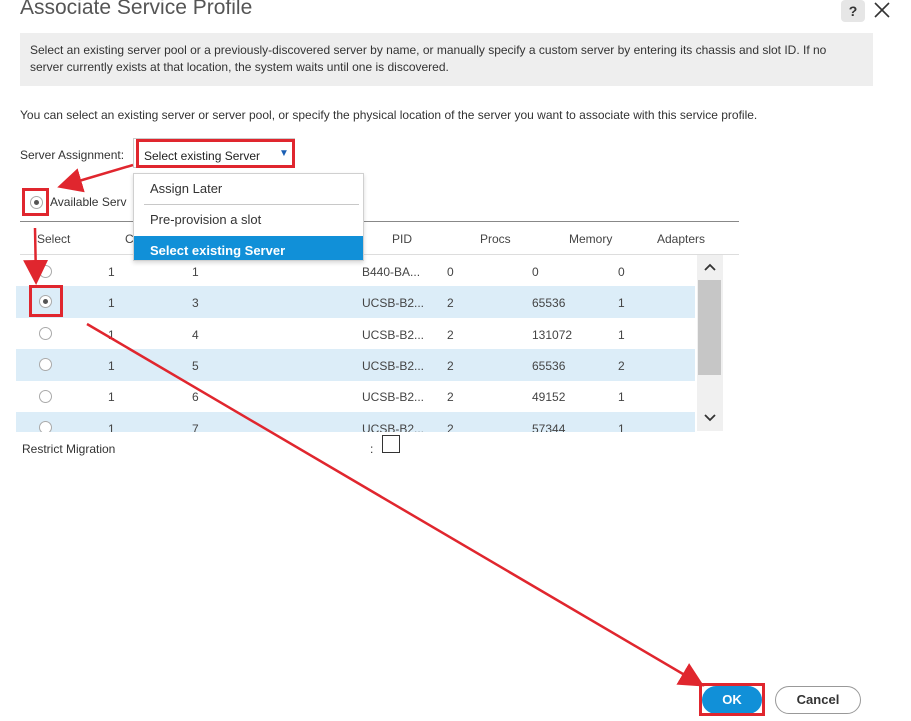 The image size is (911, 721). Describe the element at coordinates (355, 396) in the screenshot. I see `table-row: 1 6 UCSB-B2... 2 49152 1` at that location.